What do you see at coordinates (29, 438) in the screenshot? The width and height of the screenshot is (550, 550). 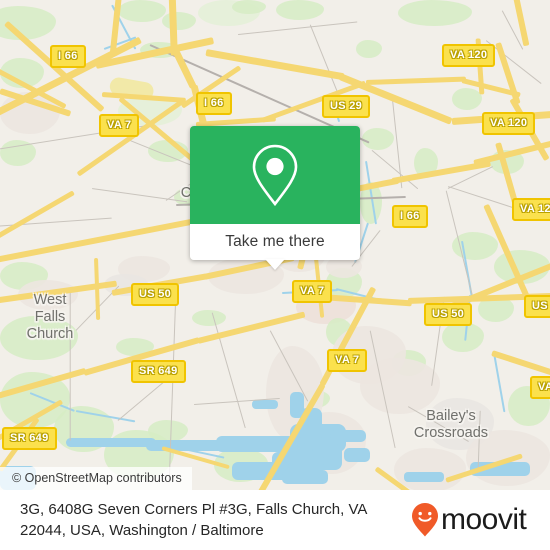 I see `route-shield-sr649-west-edge: SR 649` at bounding box center [29, 438].